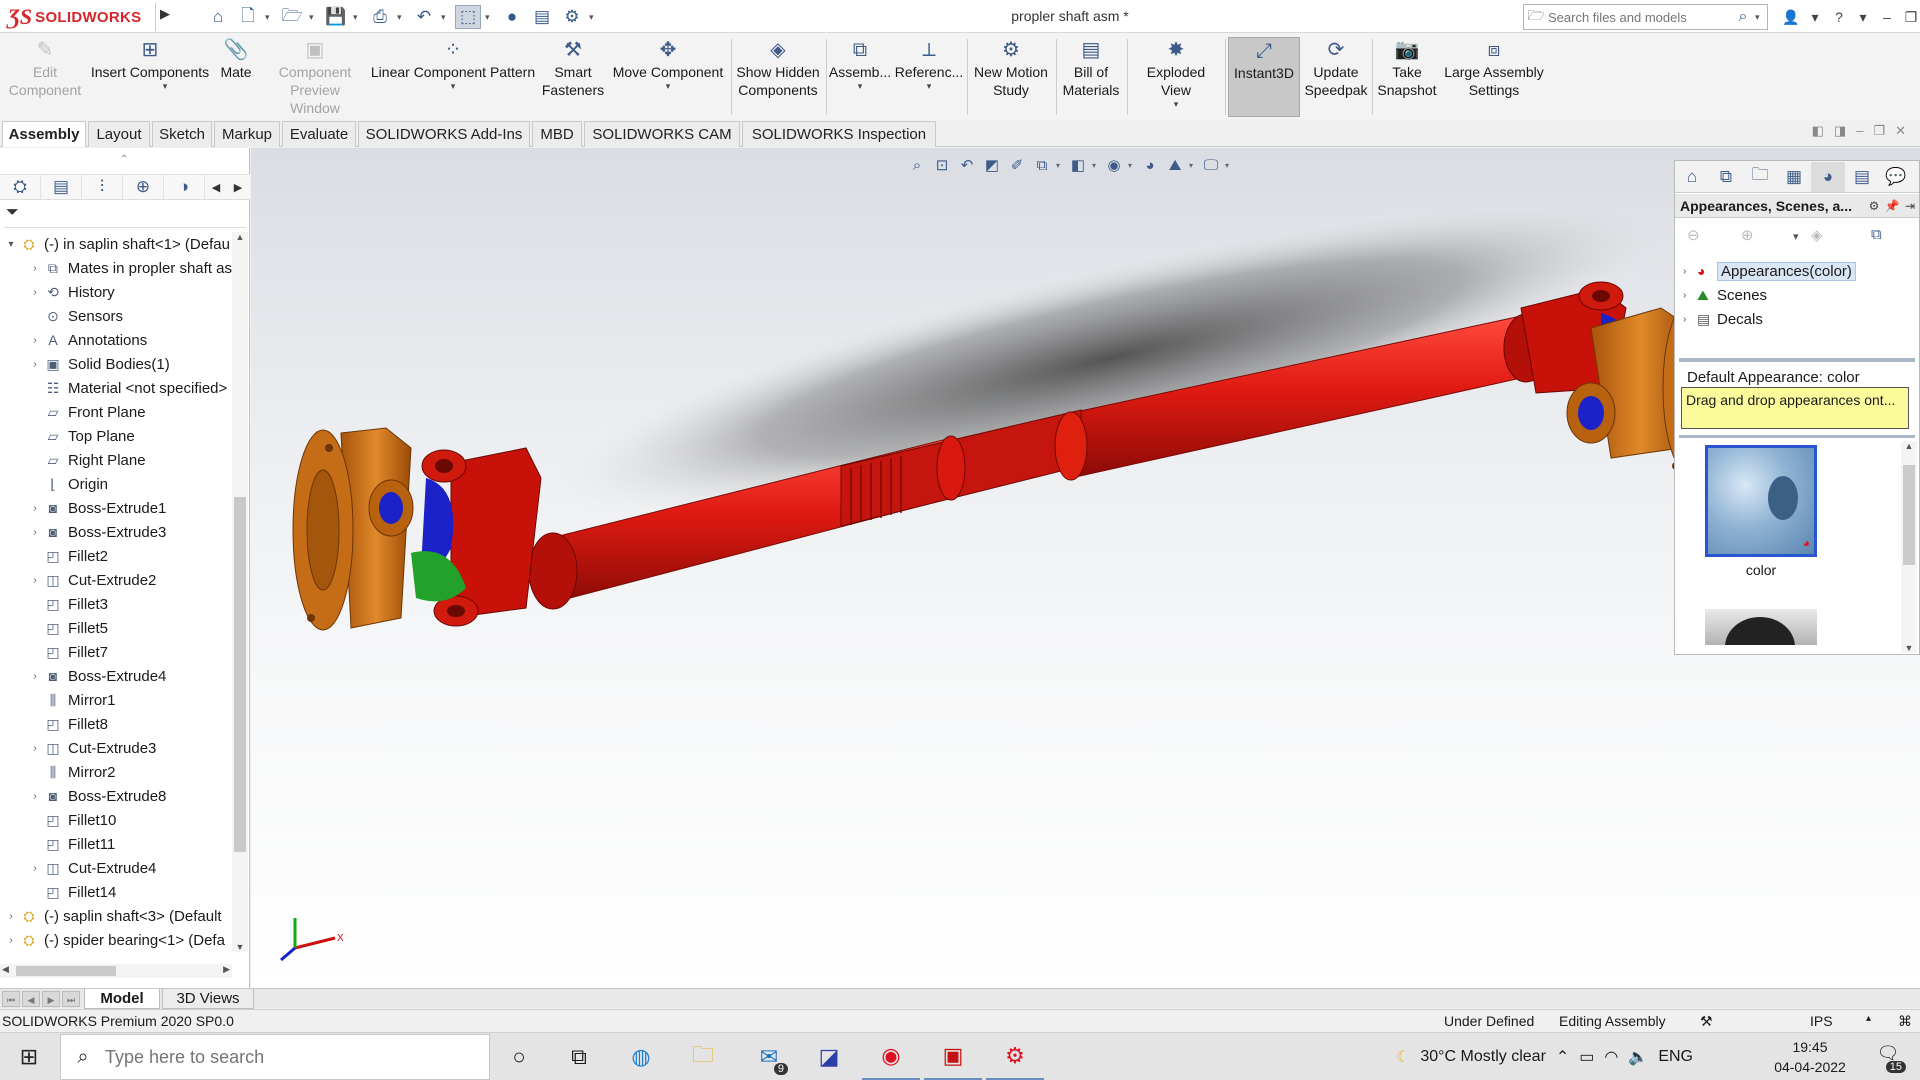  I want to click on windows-start-icon: ⊞, so click(29, 1056).